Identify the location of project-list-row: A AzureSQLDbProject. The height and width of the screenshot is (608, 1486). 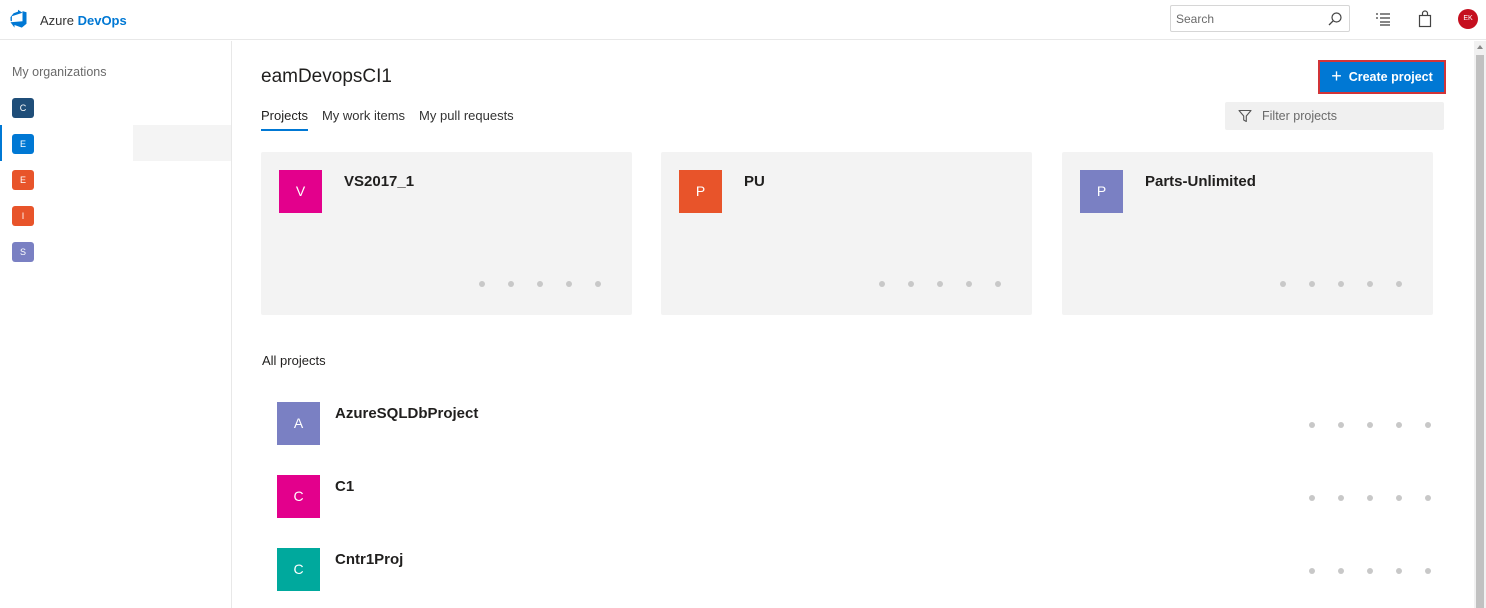
(862, 424).